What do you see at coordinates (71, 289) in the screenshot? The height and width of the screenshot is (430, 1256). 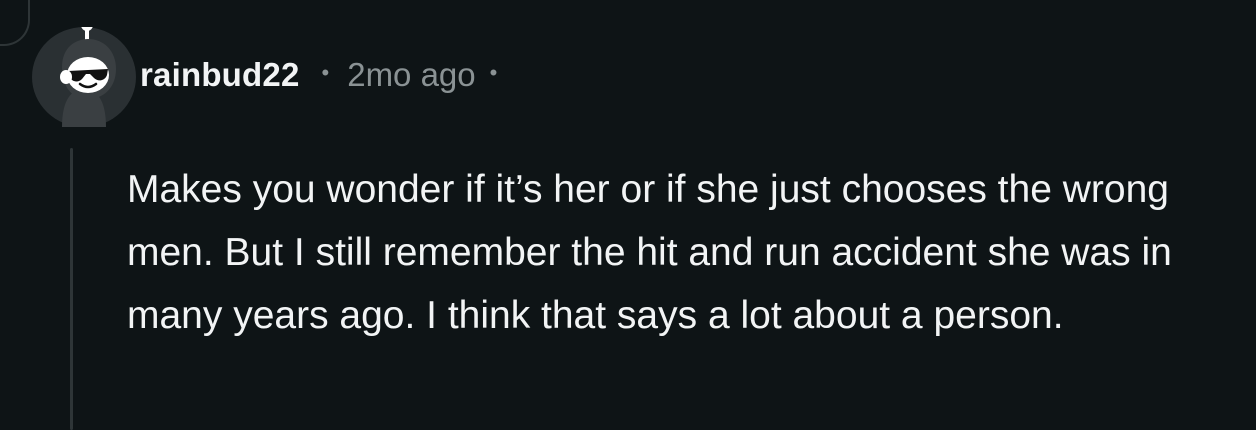 I see `thread-line` at bounding box center [71, 289].